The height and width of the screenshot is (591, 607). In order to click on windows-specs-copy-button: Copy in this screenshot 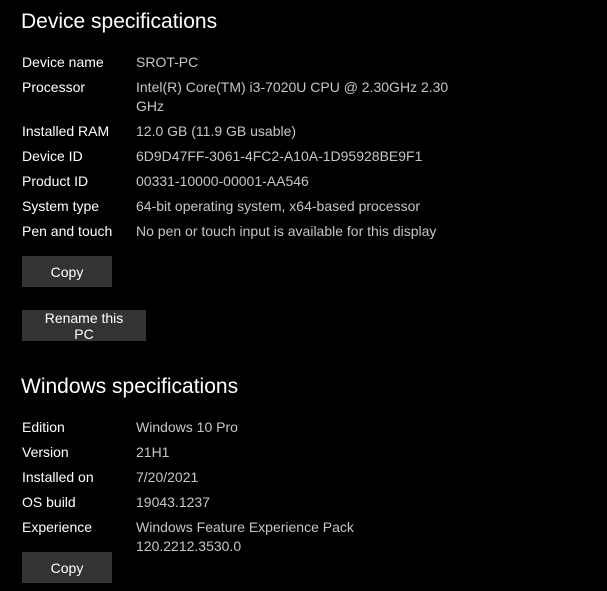, I will do `click(67, 567)`.